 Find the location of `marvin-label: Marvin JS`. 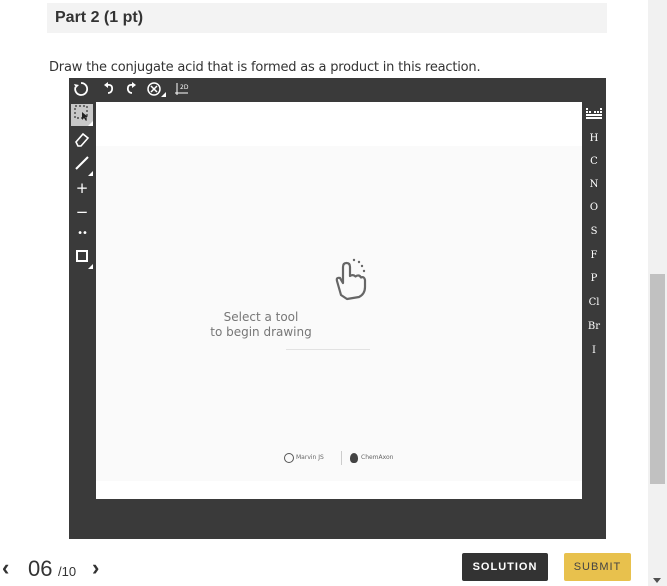

marvin-label: Marvin JS is located at coordinates (310, 457).